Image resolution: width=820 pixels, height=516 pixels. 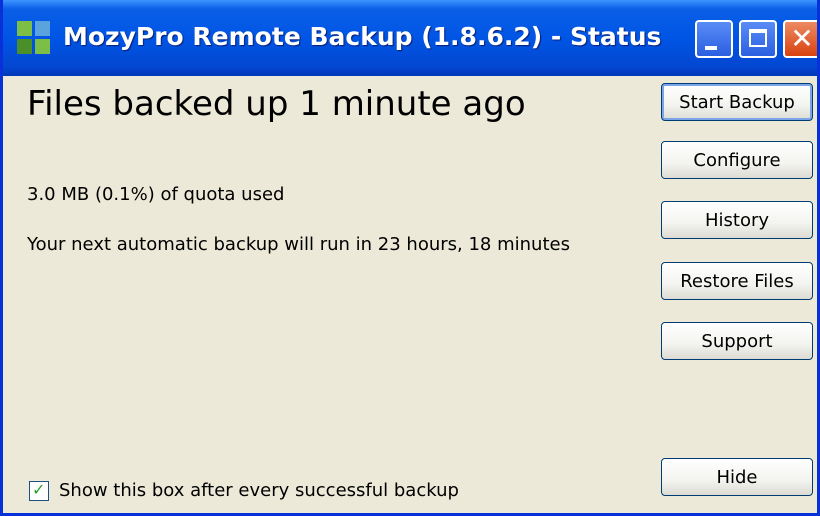 I want to click on minimize-button, so click(x=714, y=39).